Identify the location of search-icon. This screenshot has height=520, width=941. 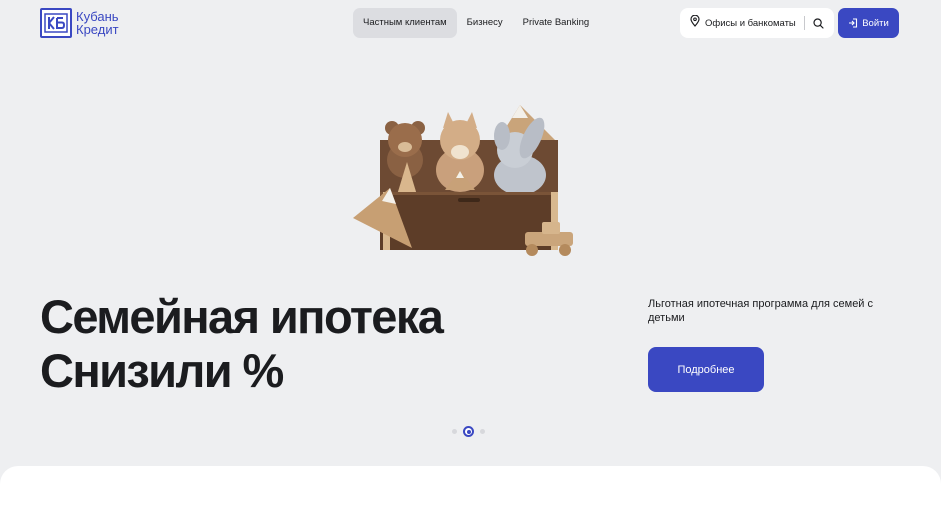
(818, 23).